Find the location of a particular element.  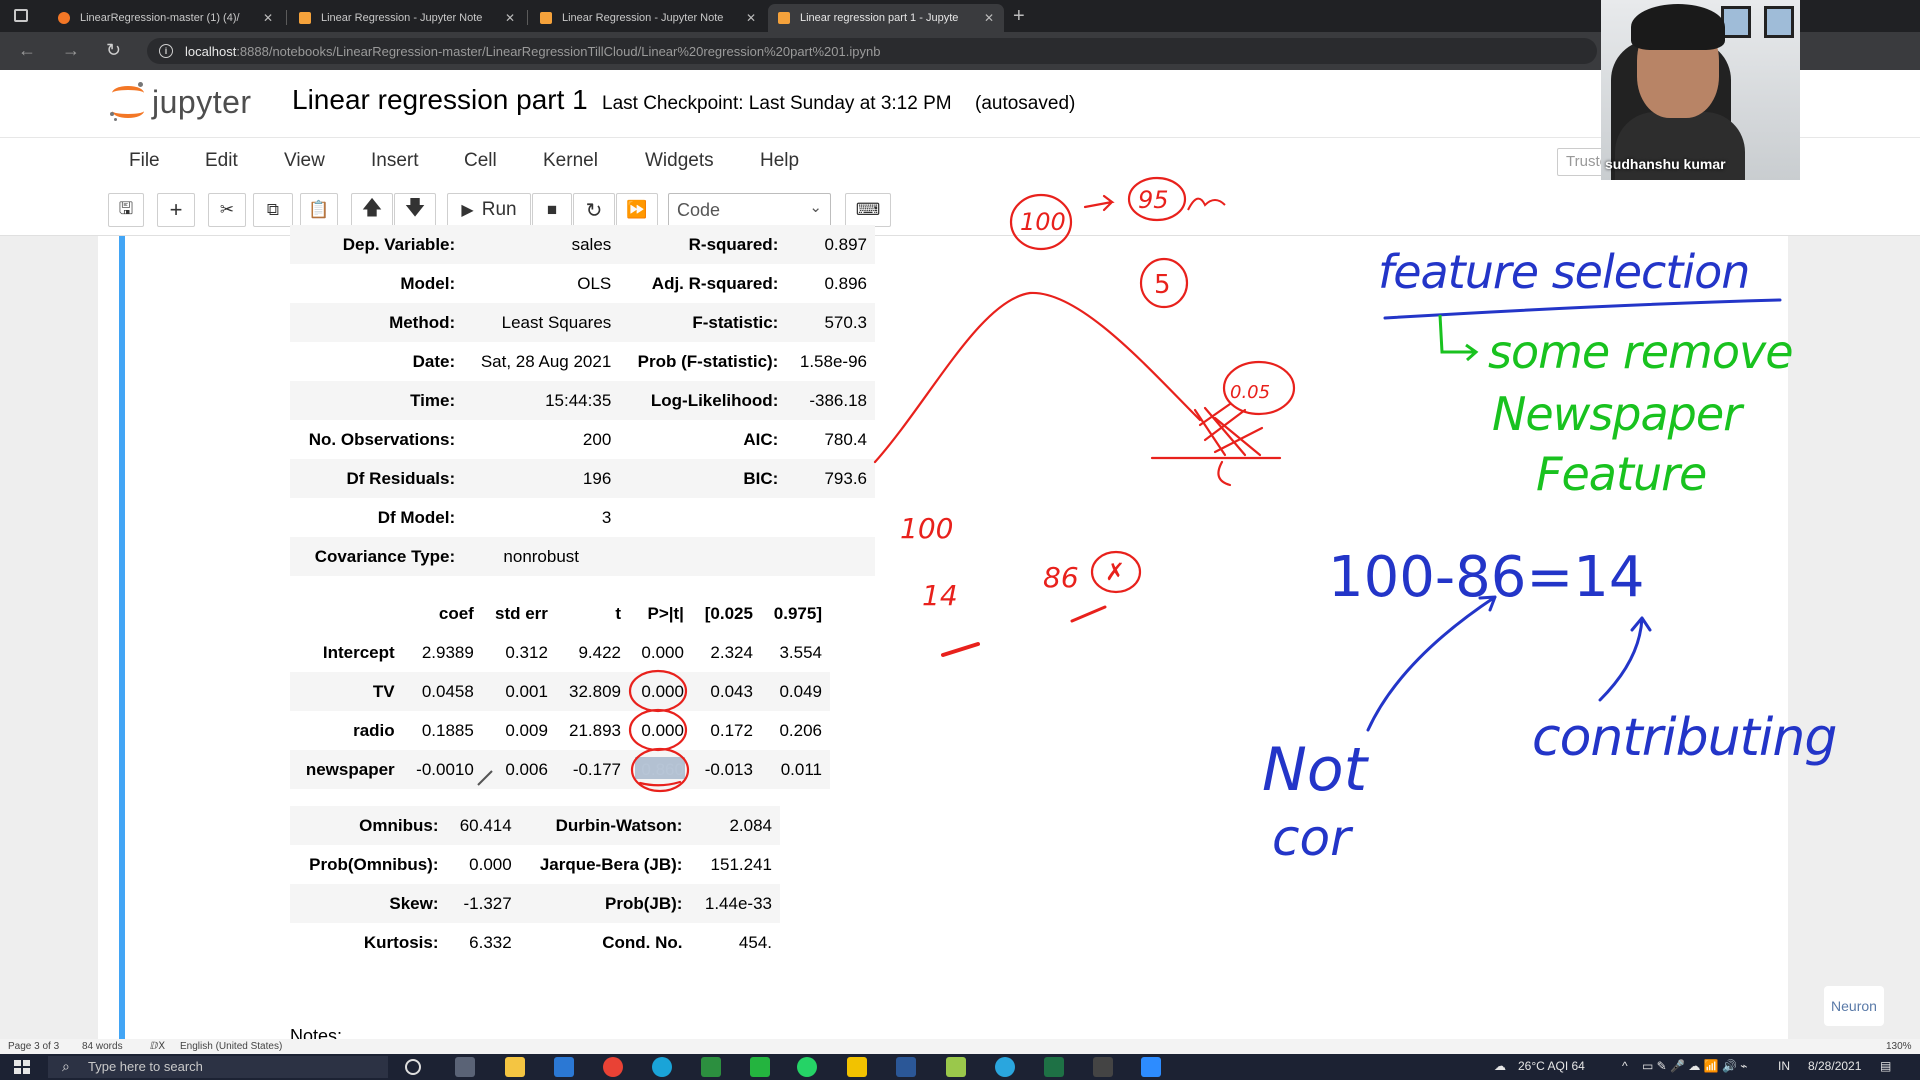

sticky-notes-icon is located at coordinates (857, 1067).